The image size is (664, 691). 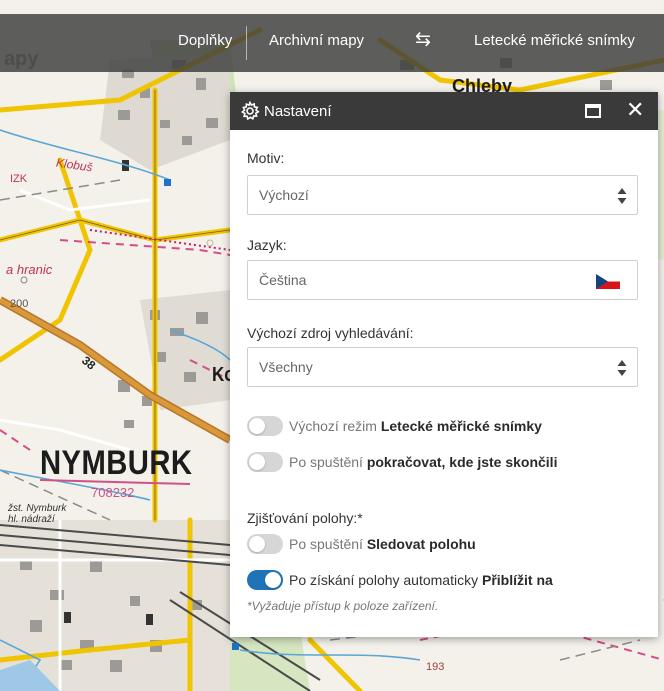 What do you see at coordinates (250, 111) in the screenshot?
I see `gear-icon` at bounding box center [250, 111].